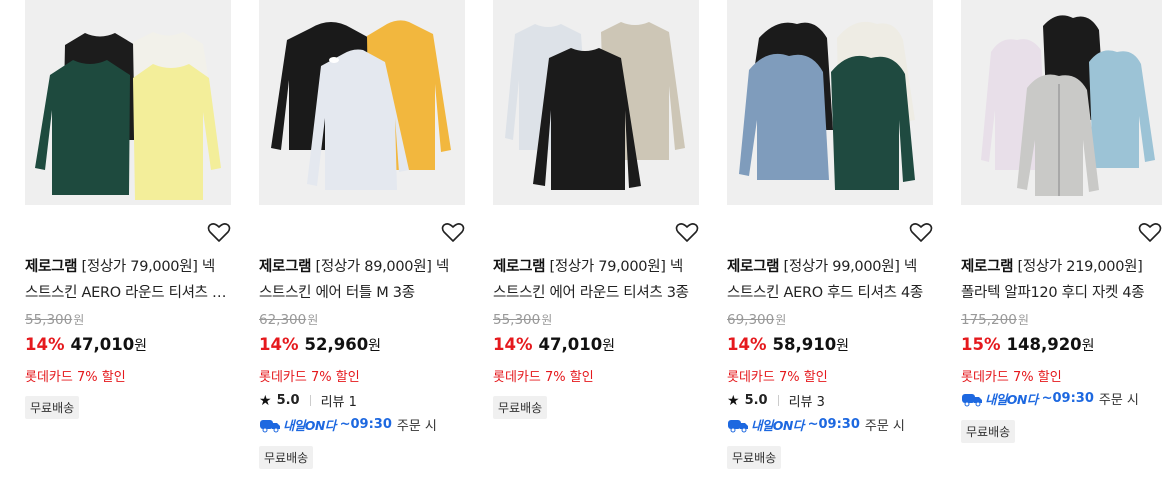  What do you see at coordinates (1061, 280) in the screenshot?
I see `product-title: 제로그램 [정상가 219,000원] 폴라텍 알파120 후디 자켓 4종` at bounding box center [1061, 280].